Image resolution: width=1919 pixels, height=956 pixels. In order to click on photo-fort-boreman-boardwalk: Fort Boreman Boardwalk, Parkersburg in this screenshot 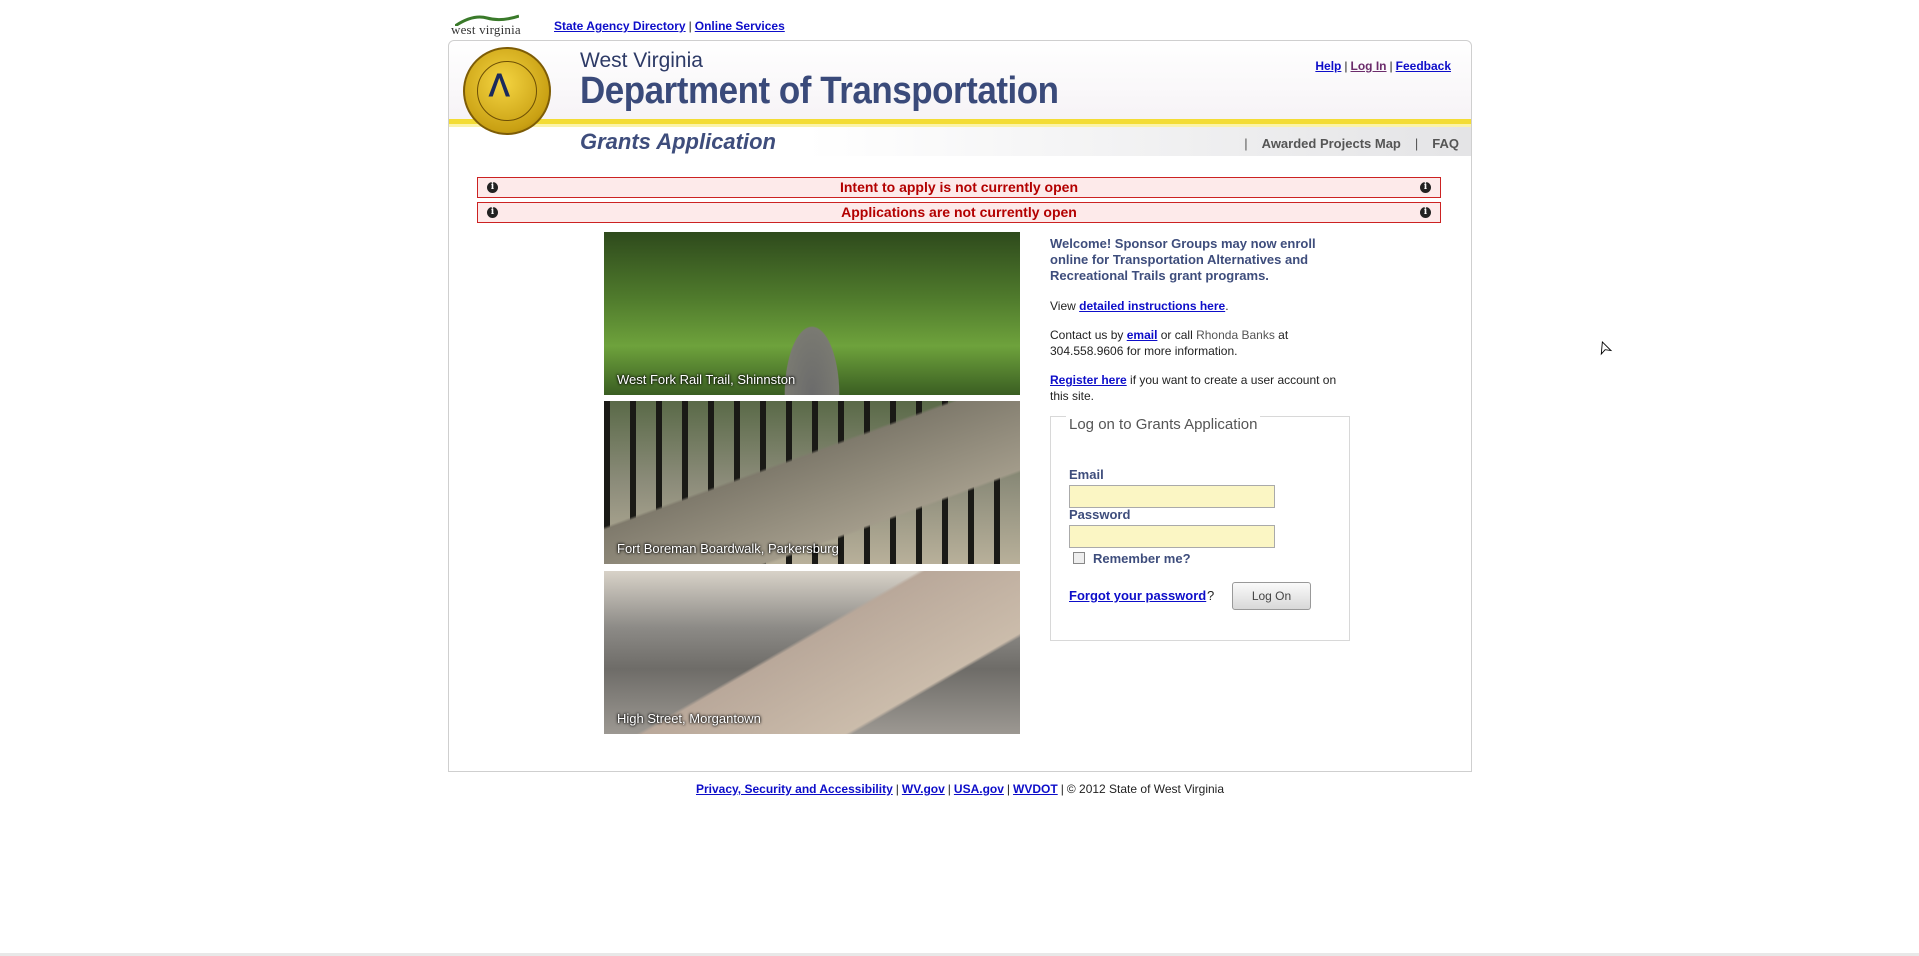, I will do `click(812, 482)`.